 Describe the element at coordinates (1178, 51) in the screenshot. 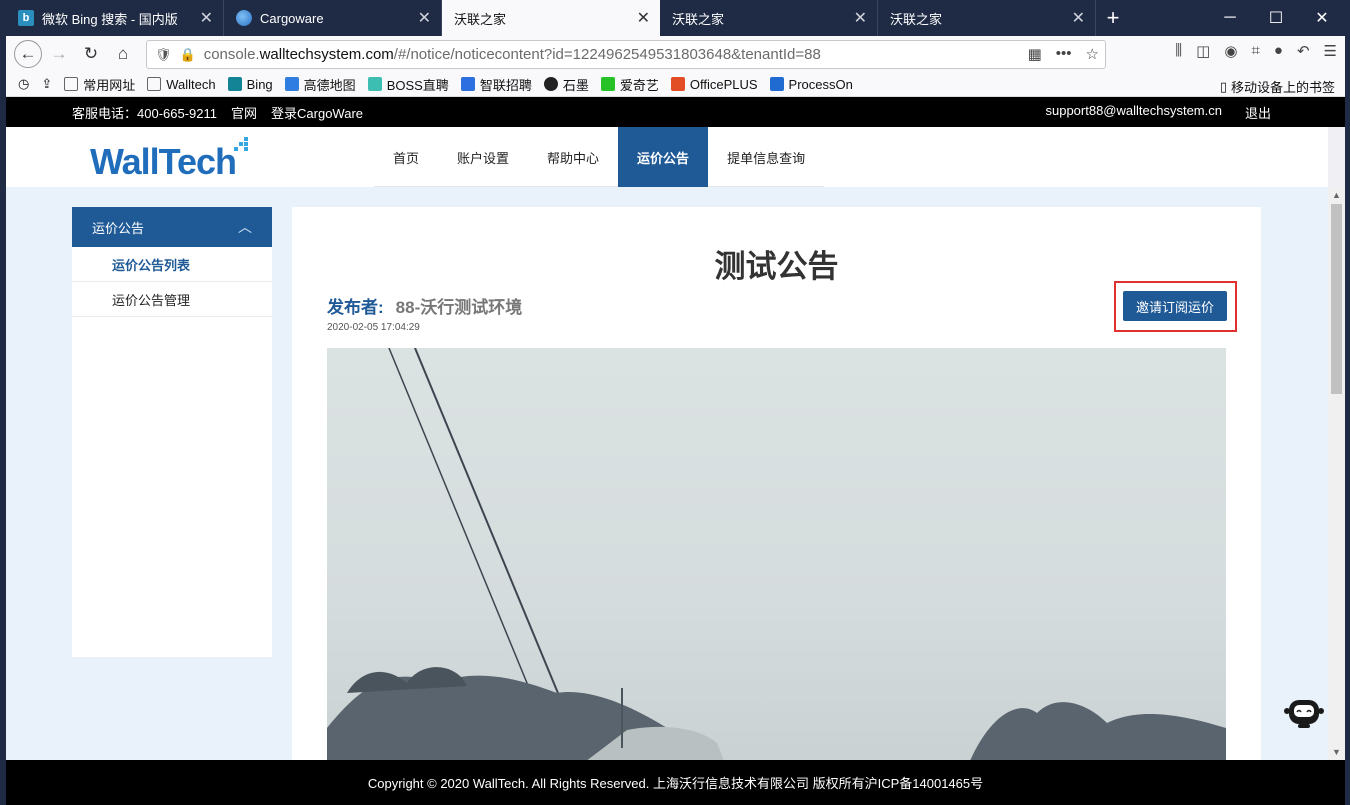

I see `library-icon: ⫼` at that location.